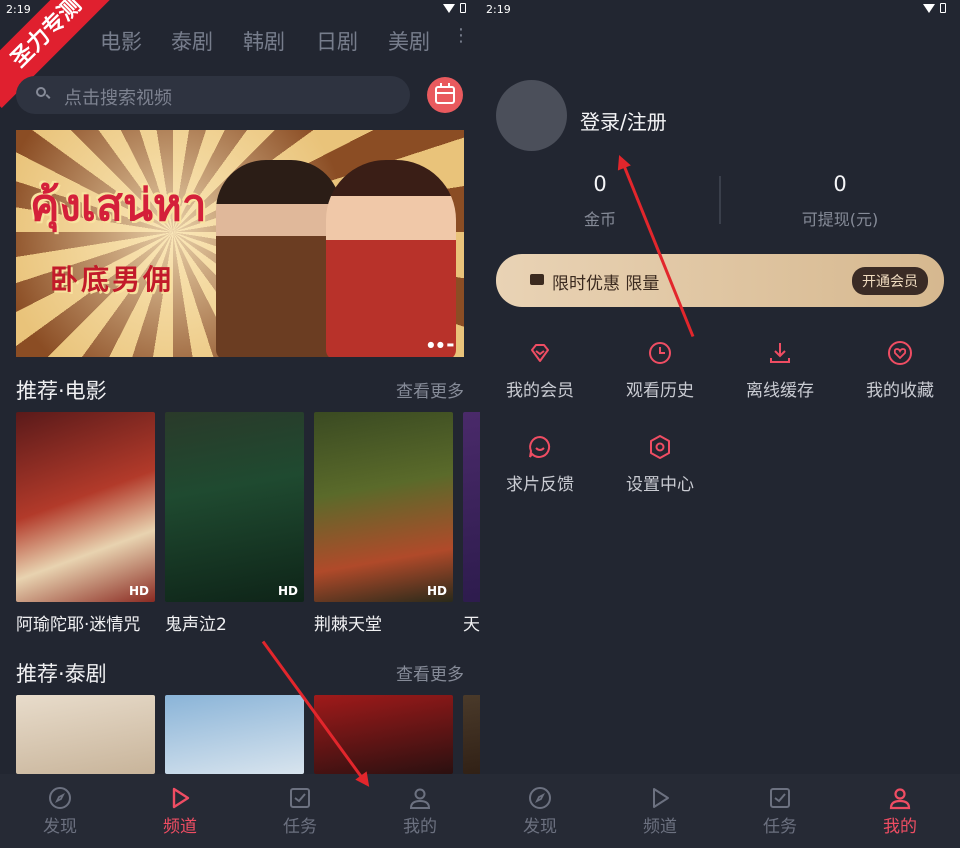  What do you see at coordinates (720, 280) in the screenshot?
I see `vip-promo-bar: 限时优惠 限量 开通会员` at bounding box center [720, 280].